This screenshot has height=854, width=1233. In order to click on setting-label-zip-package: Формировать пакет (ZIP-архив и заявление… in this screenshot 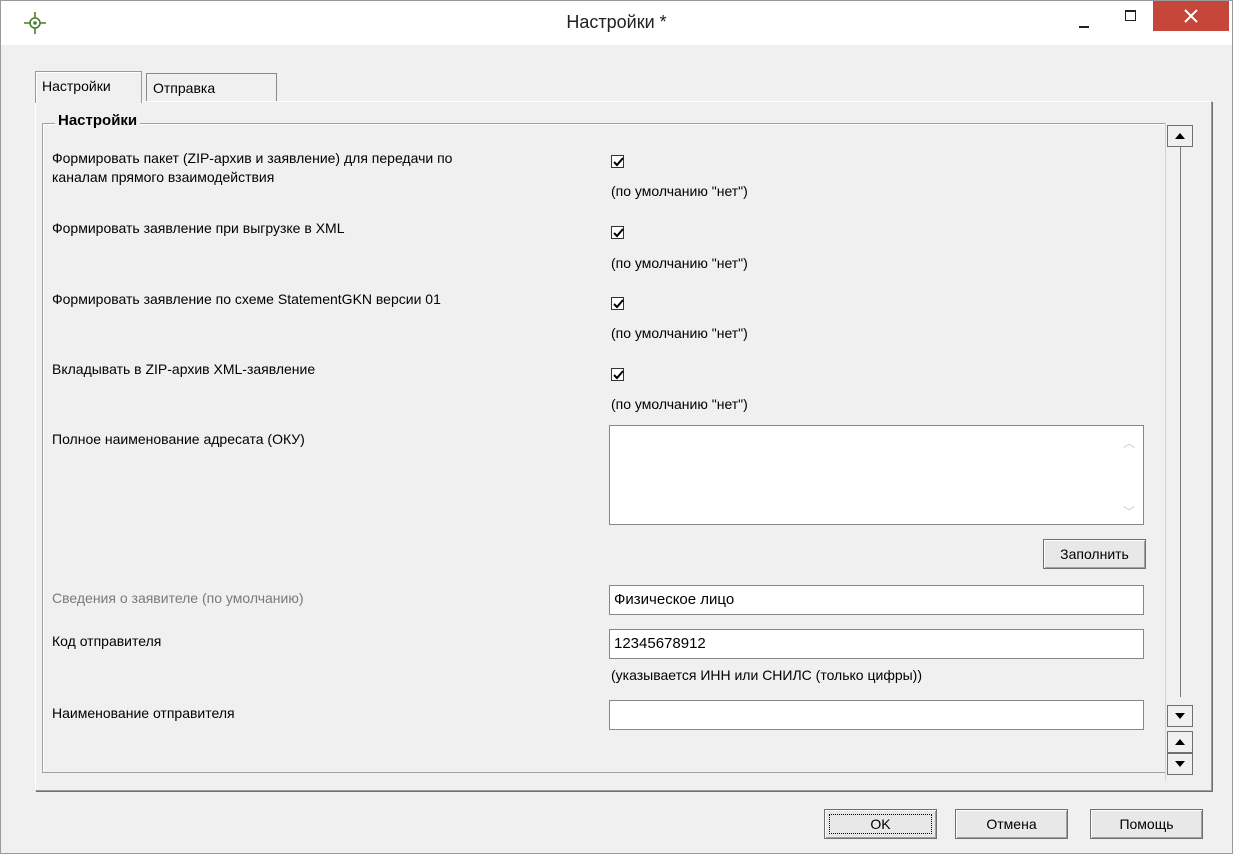, I will do `click(252, 168)`.